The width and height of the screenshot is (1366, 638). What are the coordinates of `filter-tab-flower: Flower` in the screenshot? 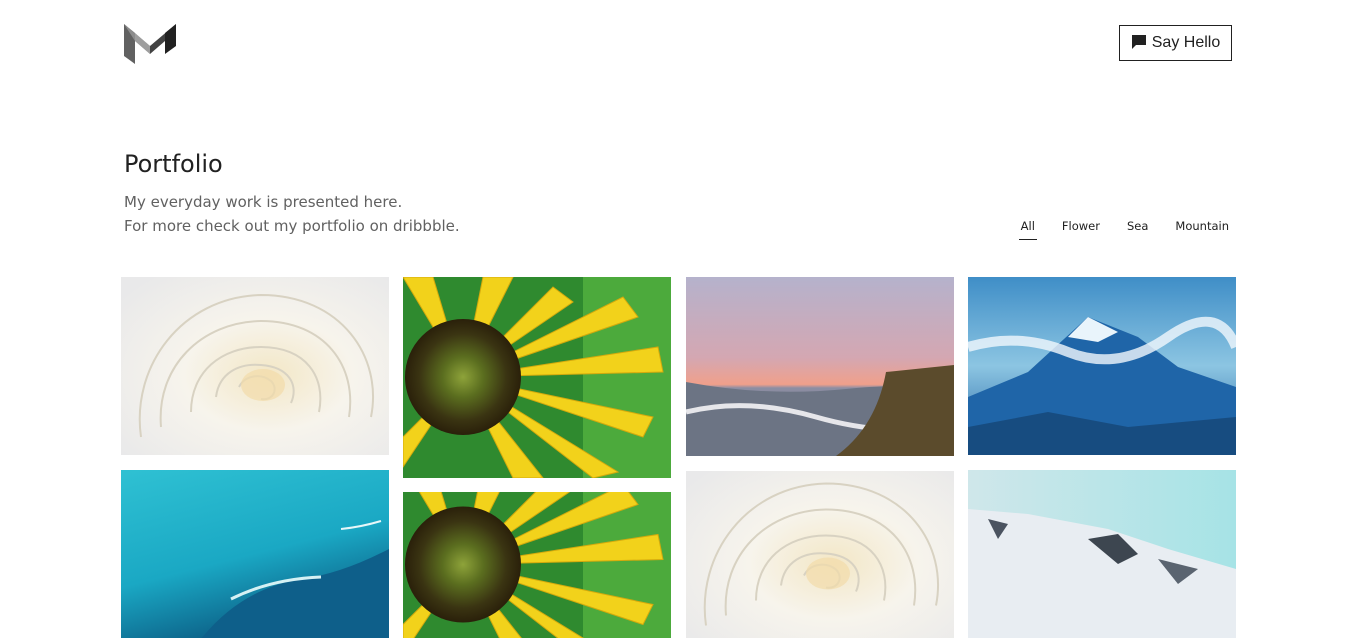 It's located at (1081, 229).